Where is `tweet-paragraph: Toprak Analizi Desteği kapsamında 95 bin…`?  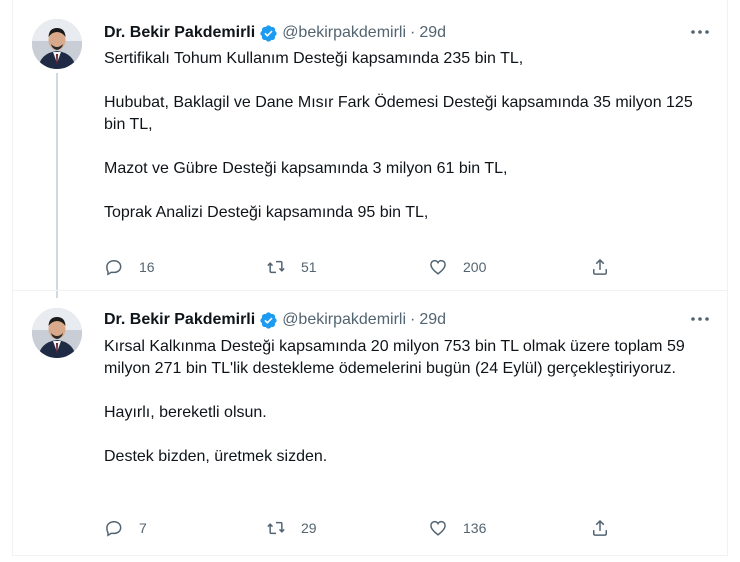
tweet-paragraph: Toprak Analizi Desteği kapsamında 95 bin… is located at coordinates (266, 212).